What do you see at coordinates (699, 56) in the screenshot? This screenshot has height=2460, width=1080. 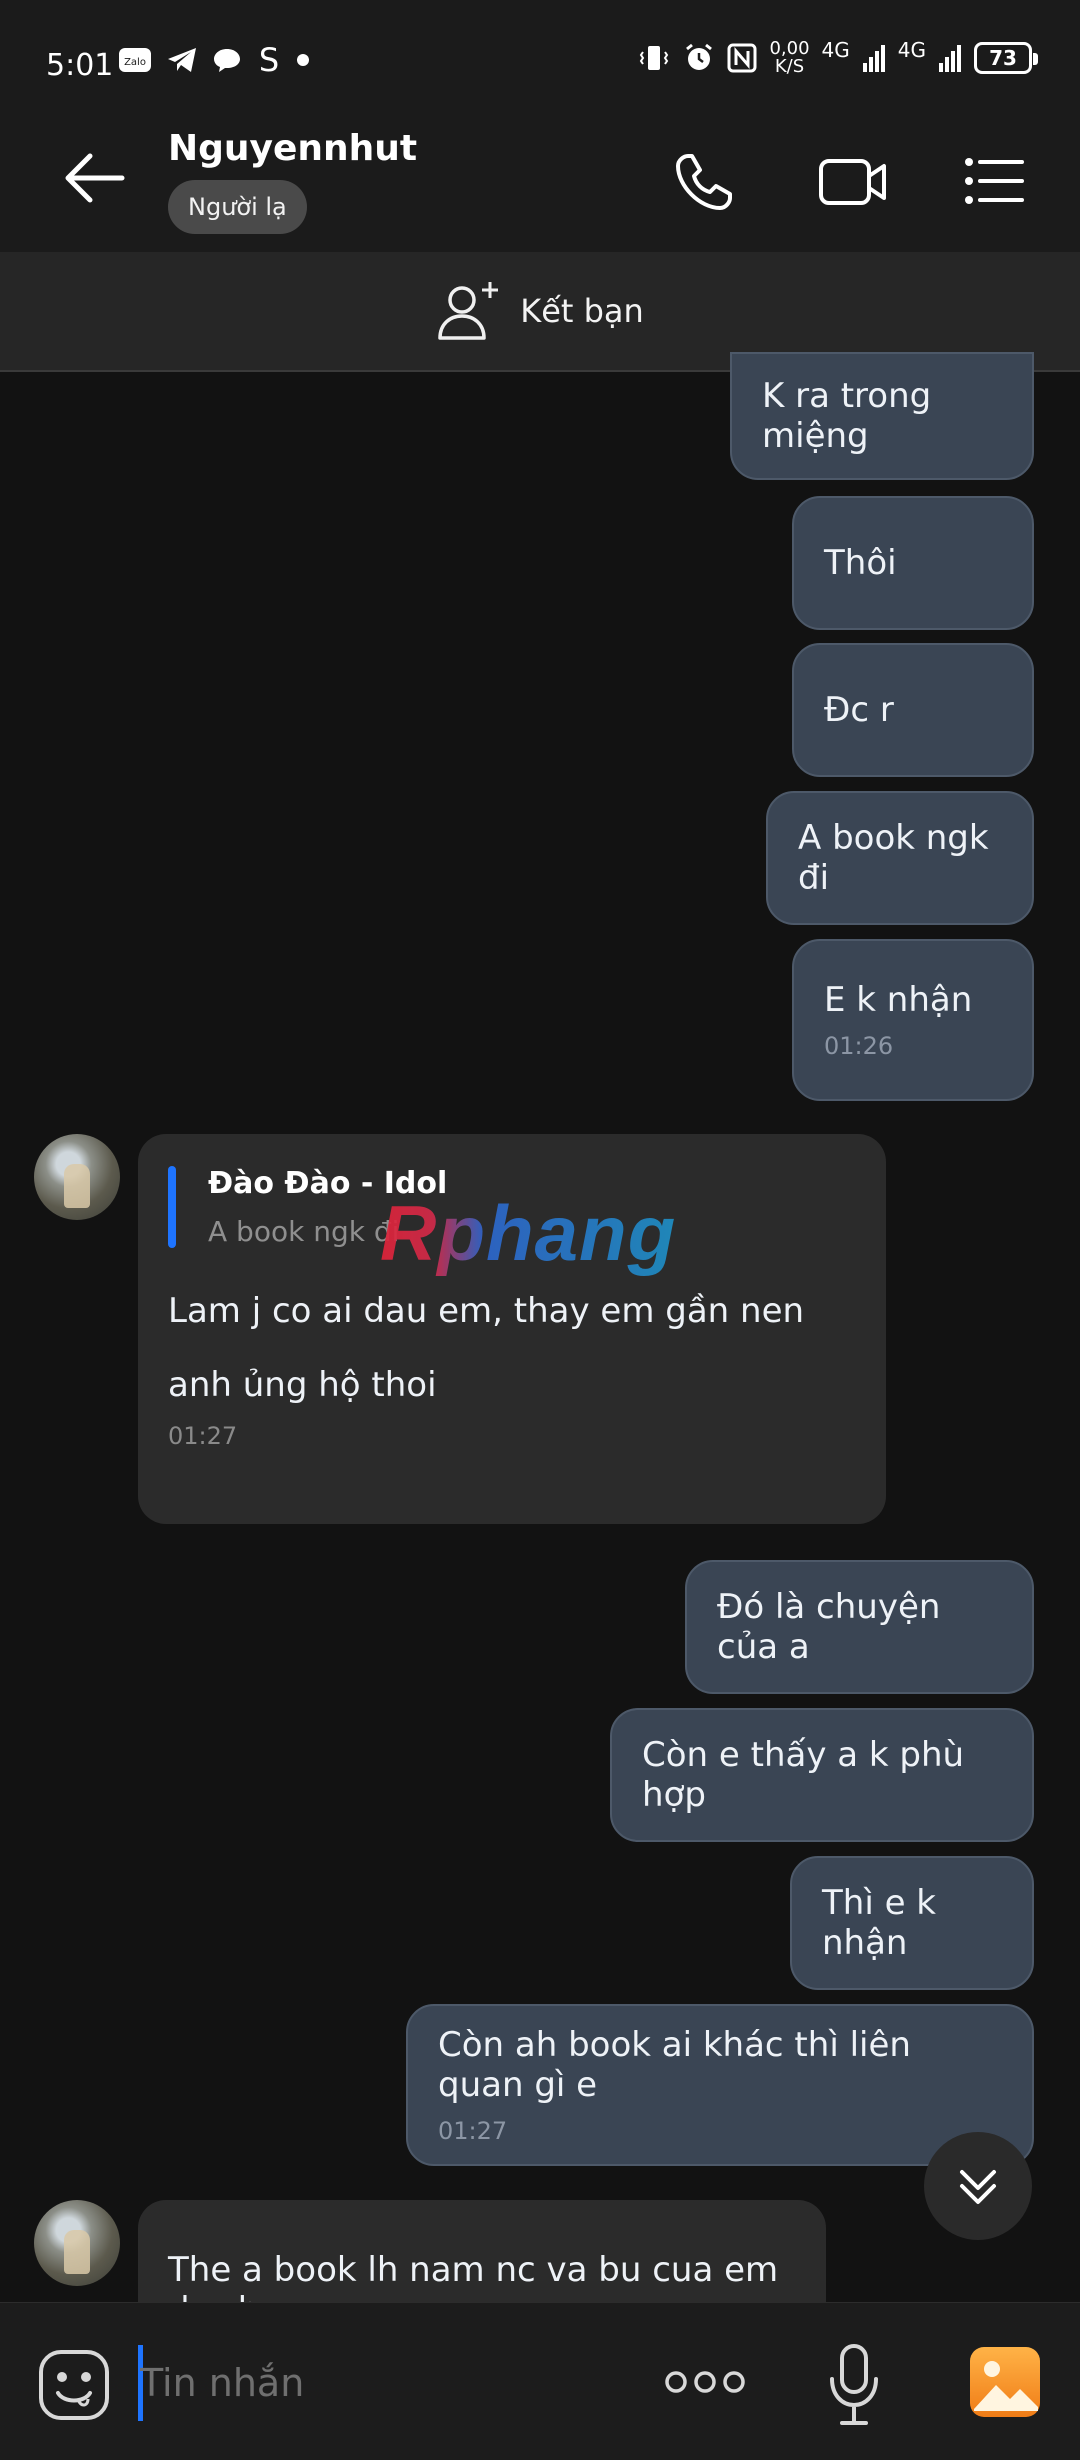 I see `alarm-icon` at bounding box center [699, 56].